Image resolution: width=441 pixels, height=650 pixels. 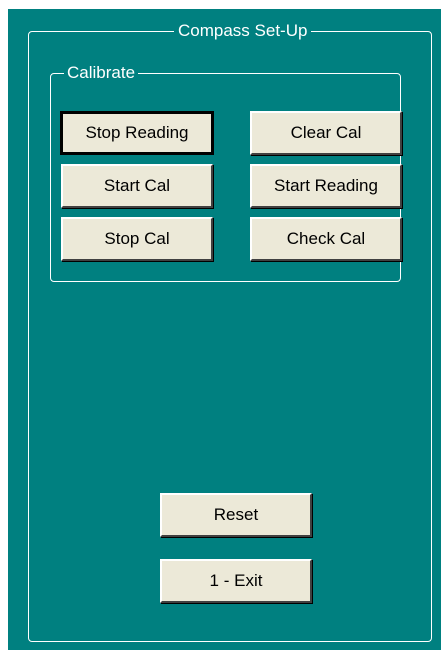 I want to click on stop-cal-button: Stop Cal, so click(x=137, y=239).